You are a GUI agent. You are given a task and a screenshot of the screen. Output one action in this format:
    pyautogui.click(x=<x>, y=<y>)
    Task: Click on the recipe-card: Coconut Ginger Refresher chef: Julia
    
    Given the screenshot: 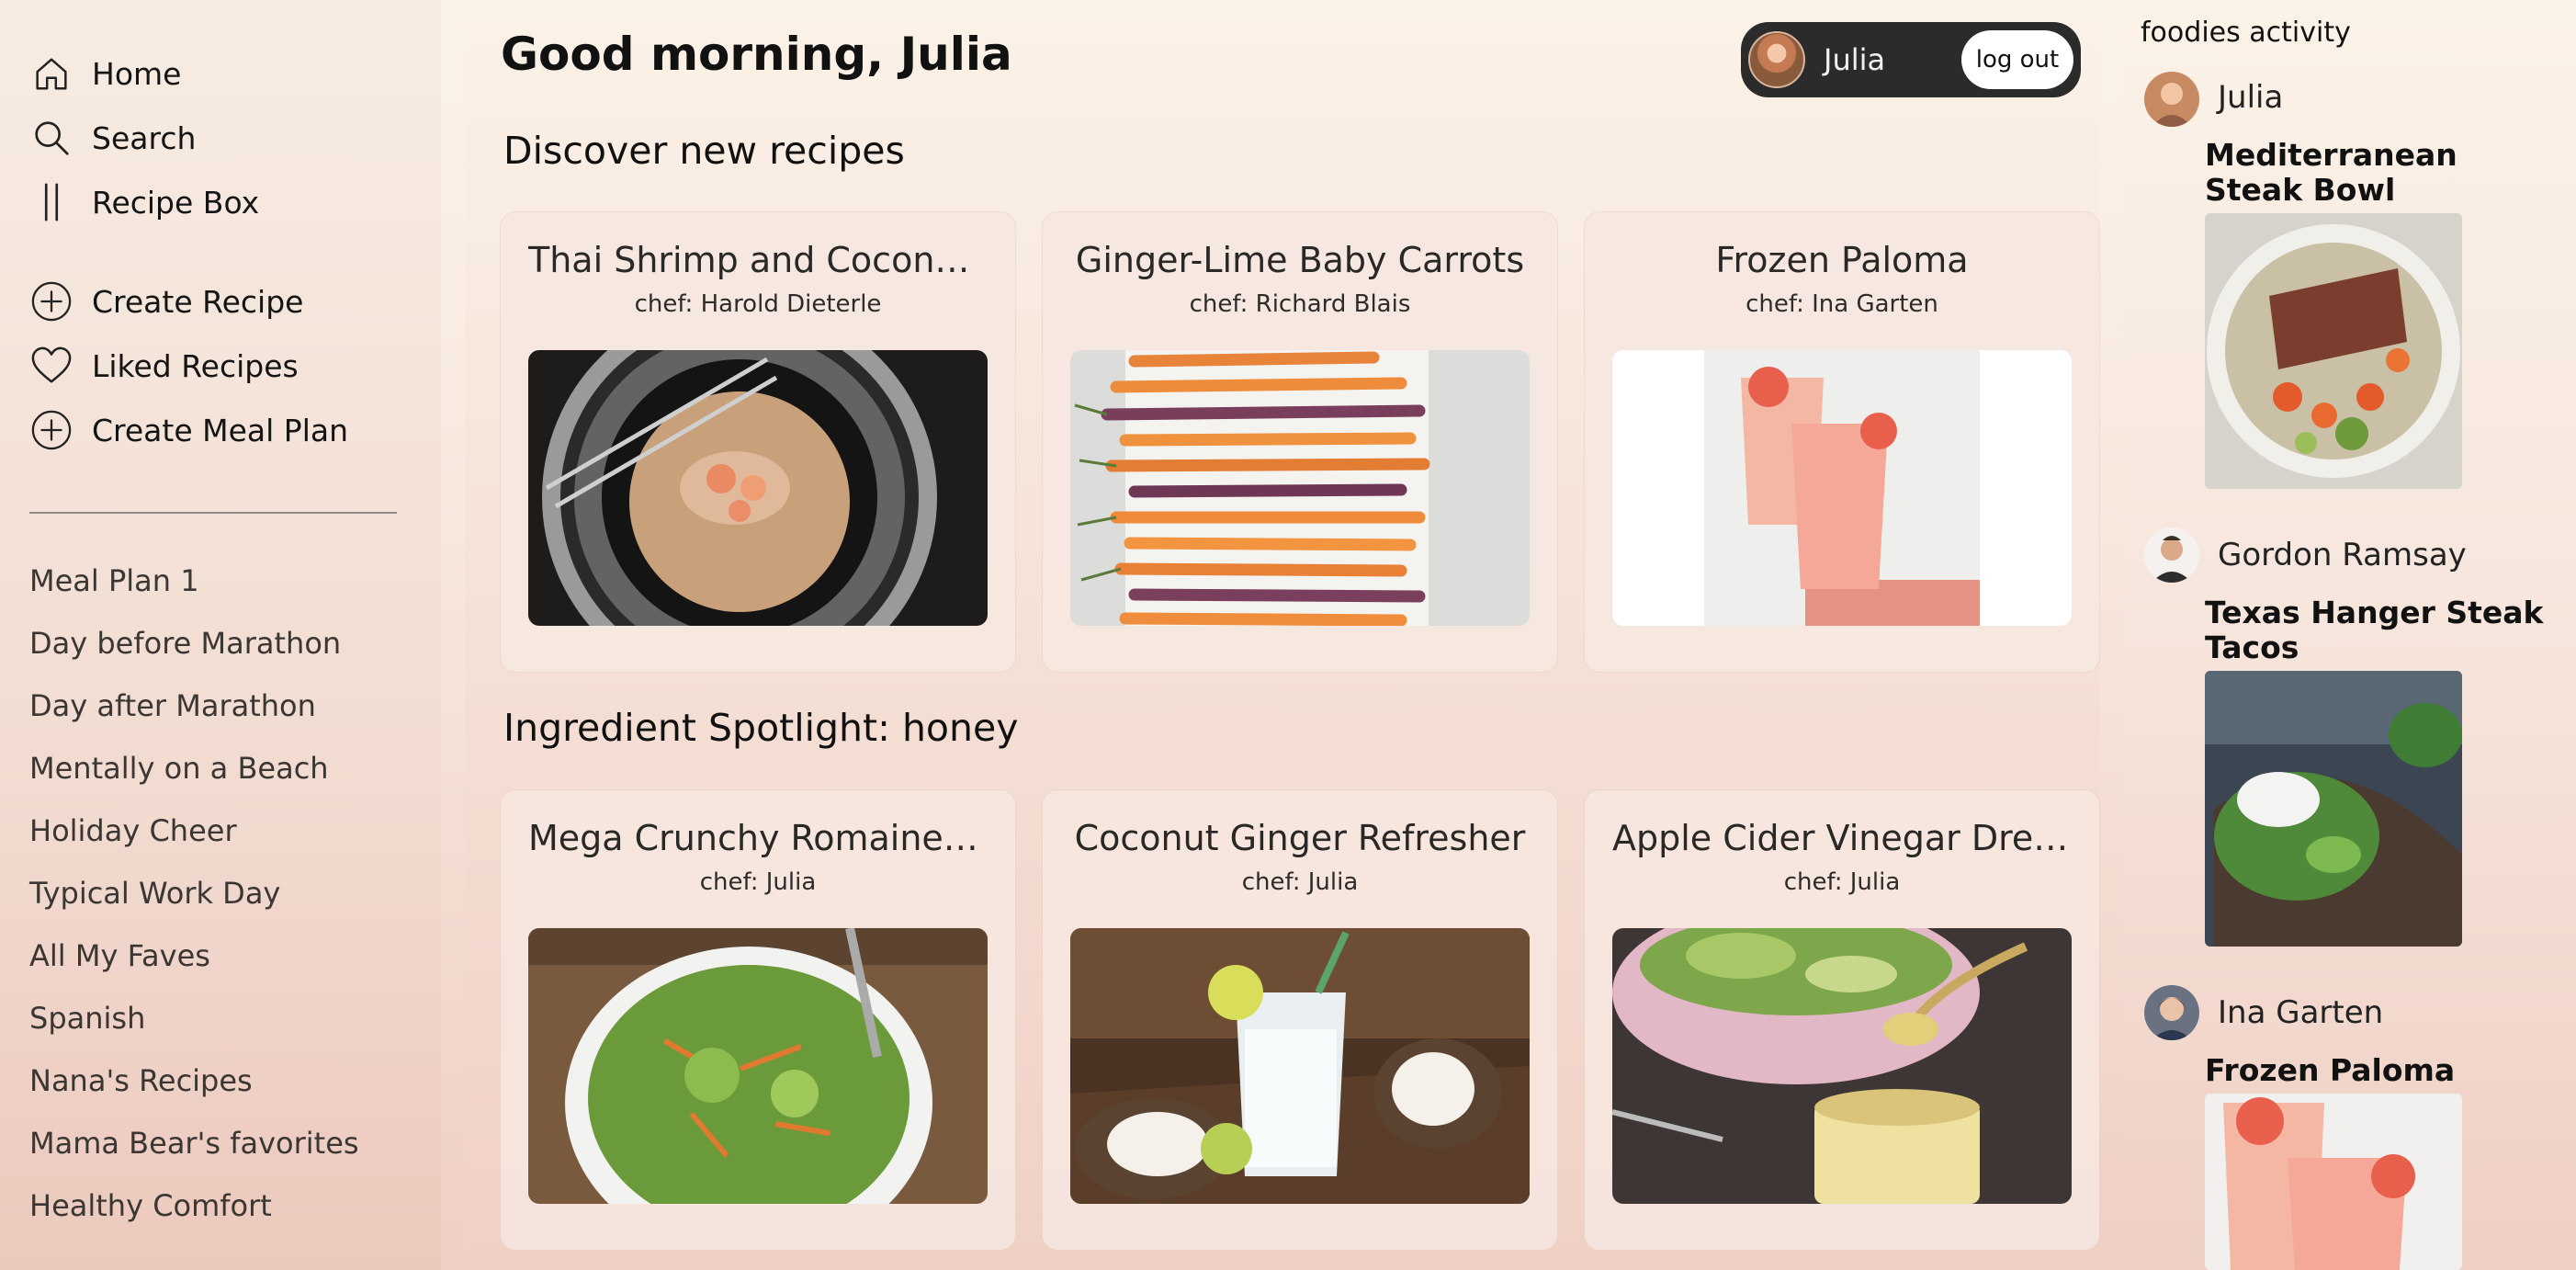 What is the action you would take?
    pyautogui.click(x=1300, y=1020)
    